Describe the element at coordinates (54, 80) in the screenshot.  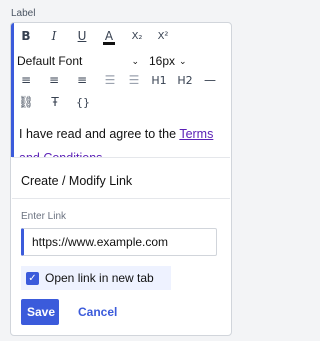
I see `align-center-icon: ≡` at that location.